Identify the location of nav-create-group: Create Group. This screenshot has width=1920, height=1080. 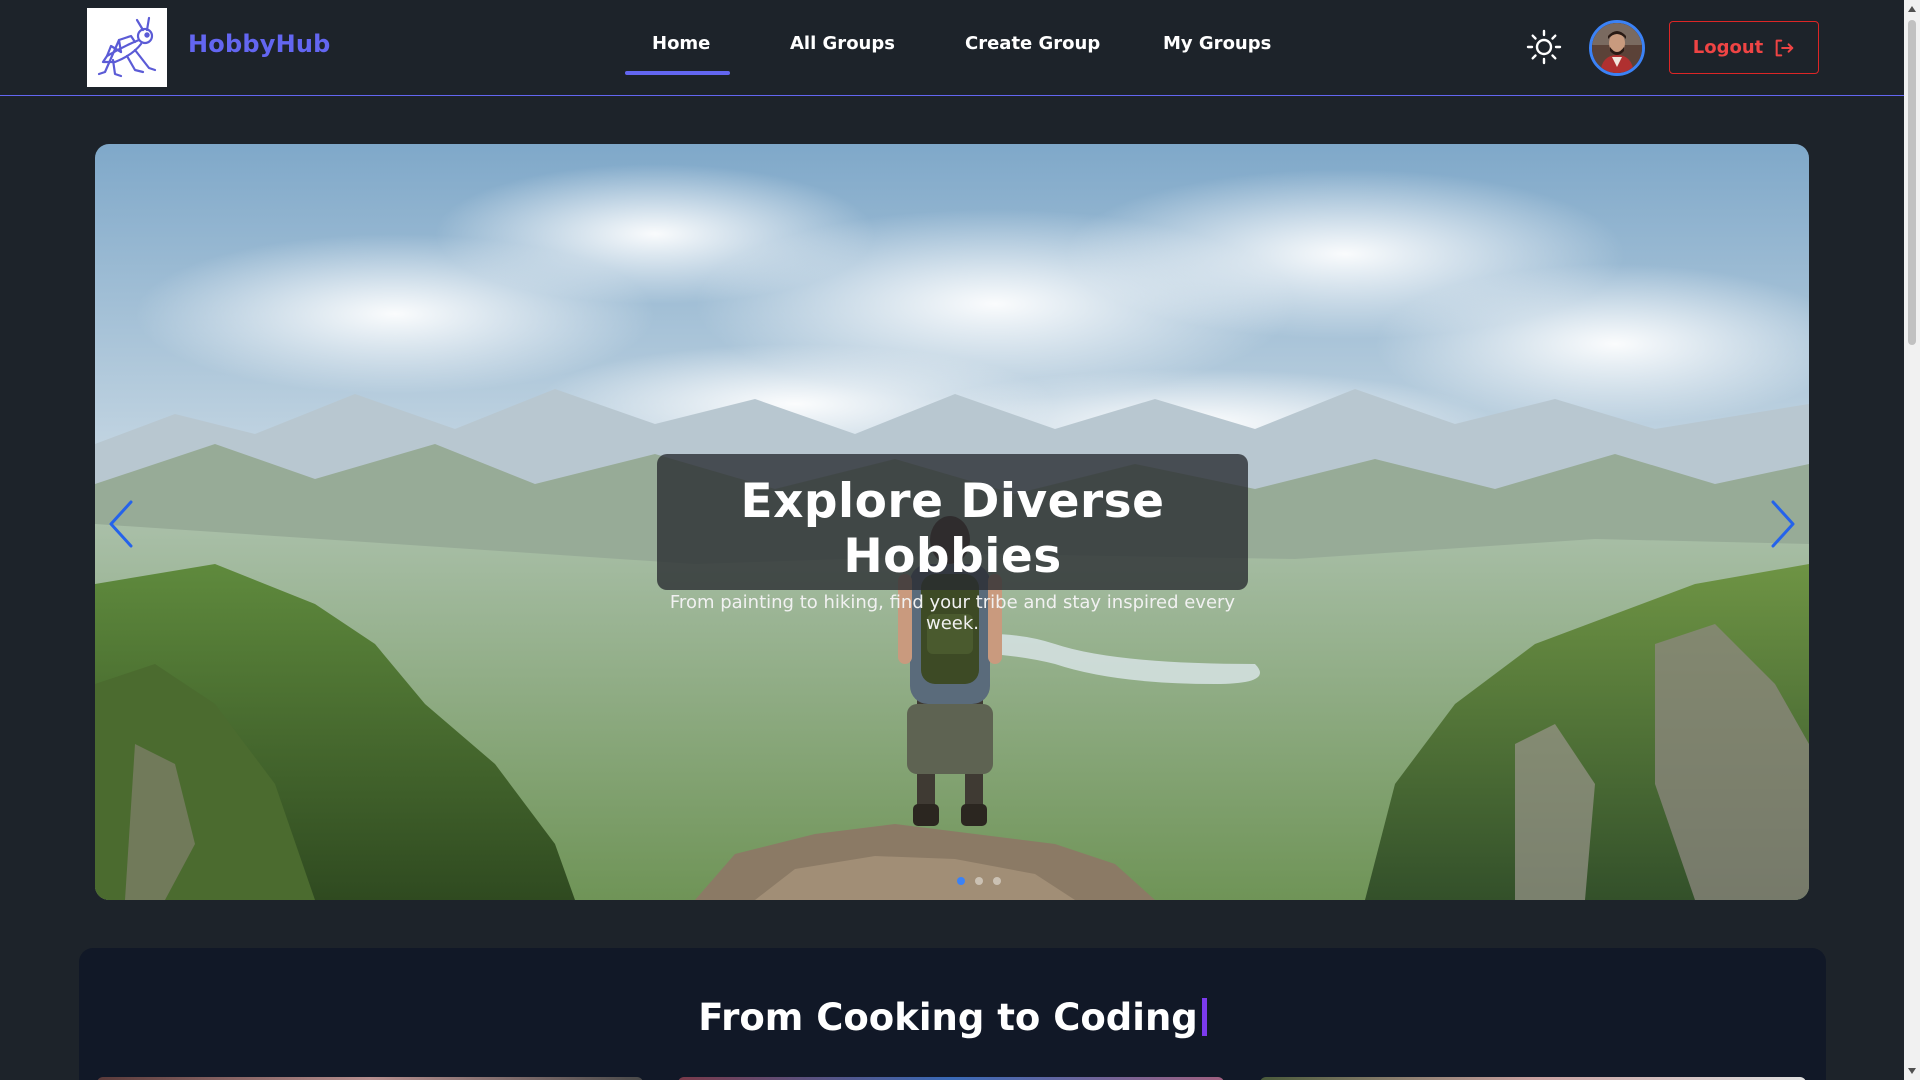
(1032, 43).